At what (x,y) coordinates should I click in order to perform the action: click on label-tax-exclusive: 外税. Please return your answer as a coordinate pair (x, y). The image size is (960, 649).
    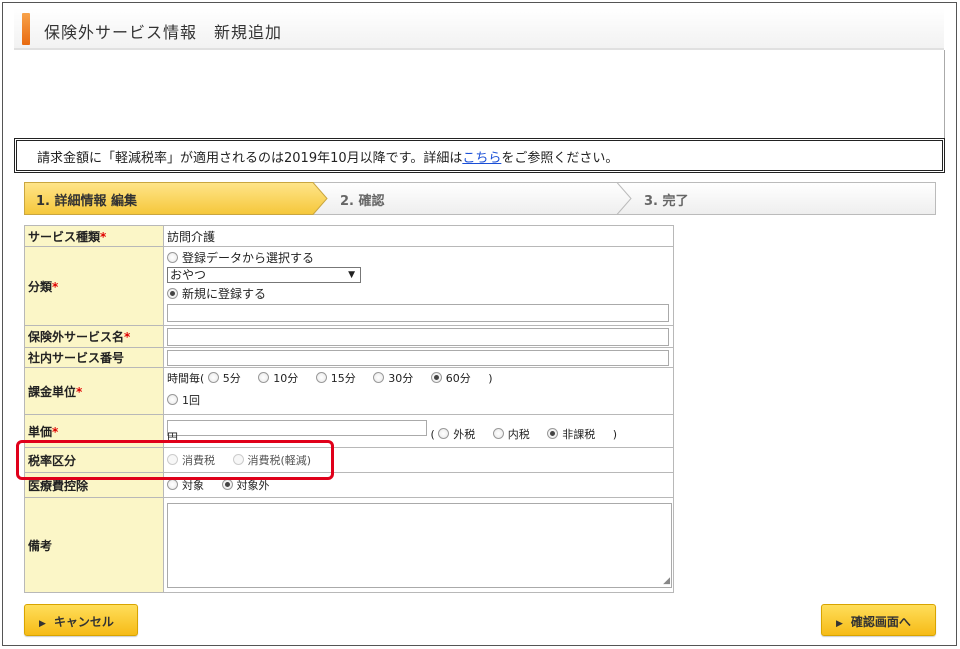
    Looking at the image, I should click on (464, 434).